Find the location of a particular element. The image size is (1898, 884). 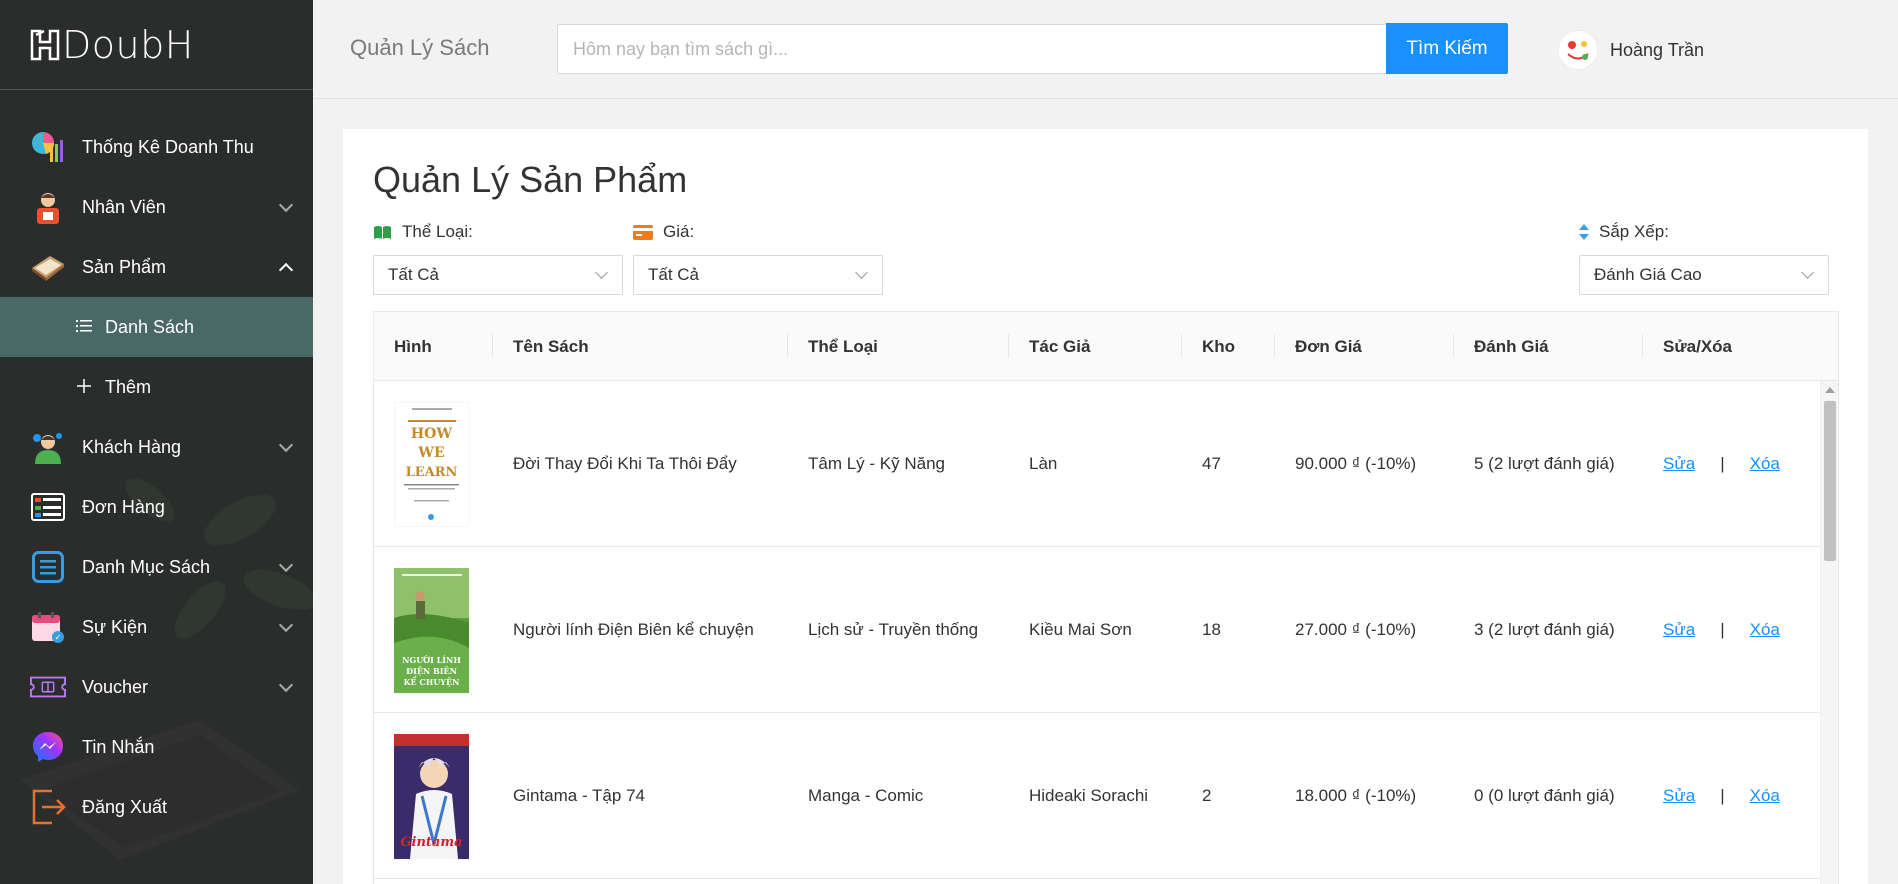

column-header-name: Tên Sách is located at coordinates (551, 346).